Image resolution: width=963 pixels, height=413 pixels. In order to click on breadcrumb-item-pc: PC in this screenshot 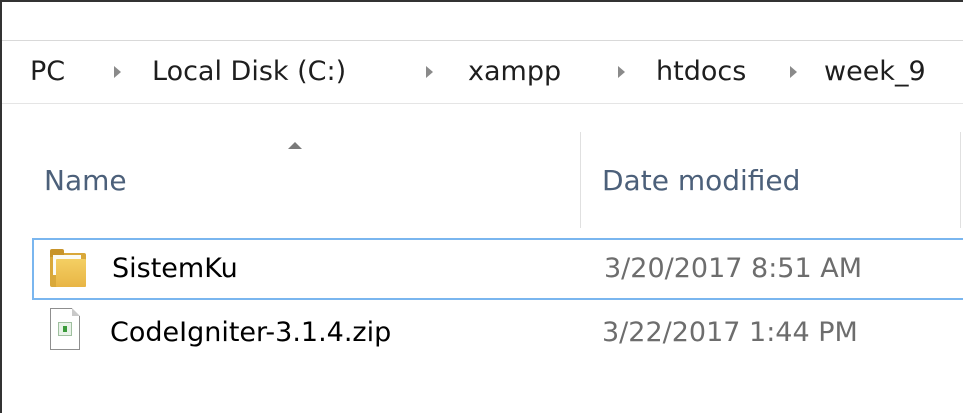, I will do `click(47, 73)`.